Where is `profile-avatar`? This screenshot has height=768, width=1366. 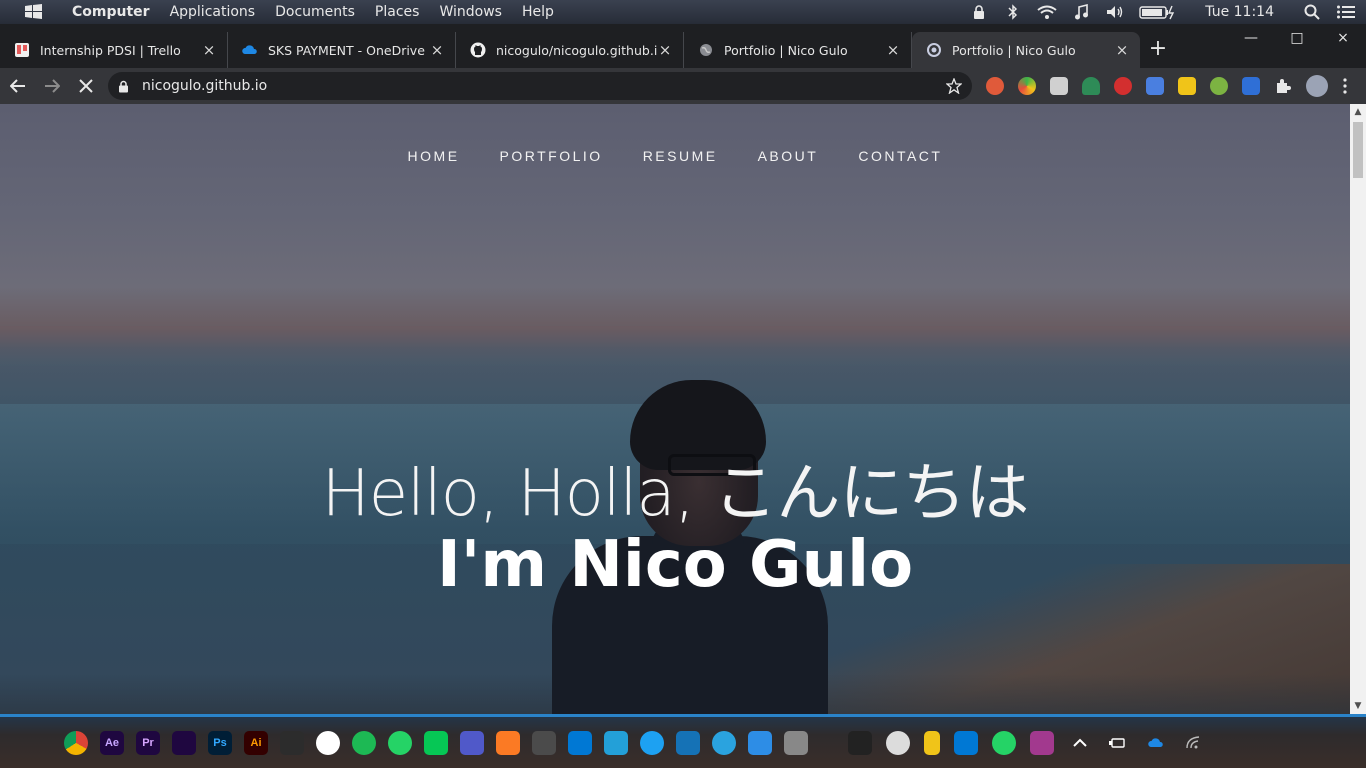 profile-avatar is located at coordinates (1317, 86).